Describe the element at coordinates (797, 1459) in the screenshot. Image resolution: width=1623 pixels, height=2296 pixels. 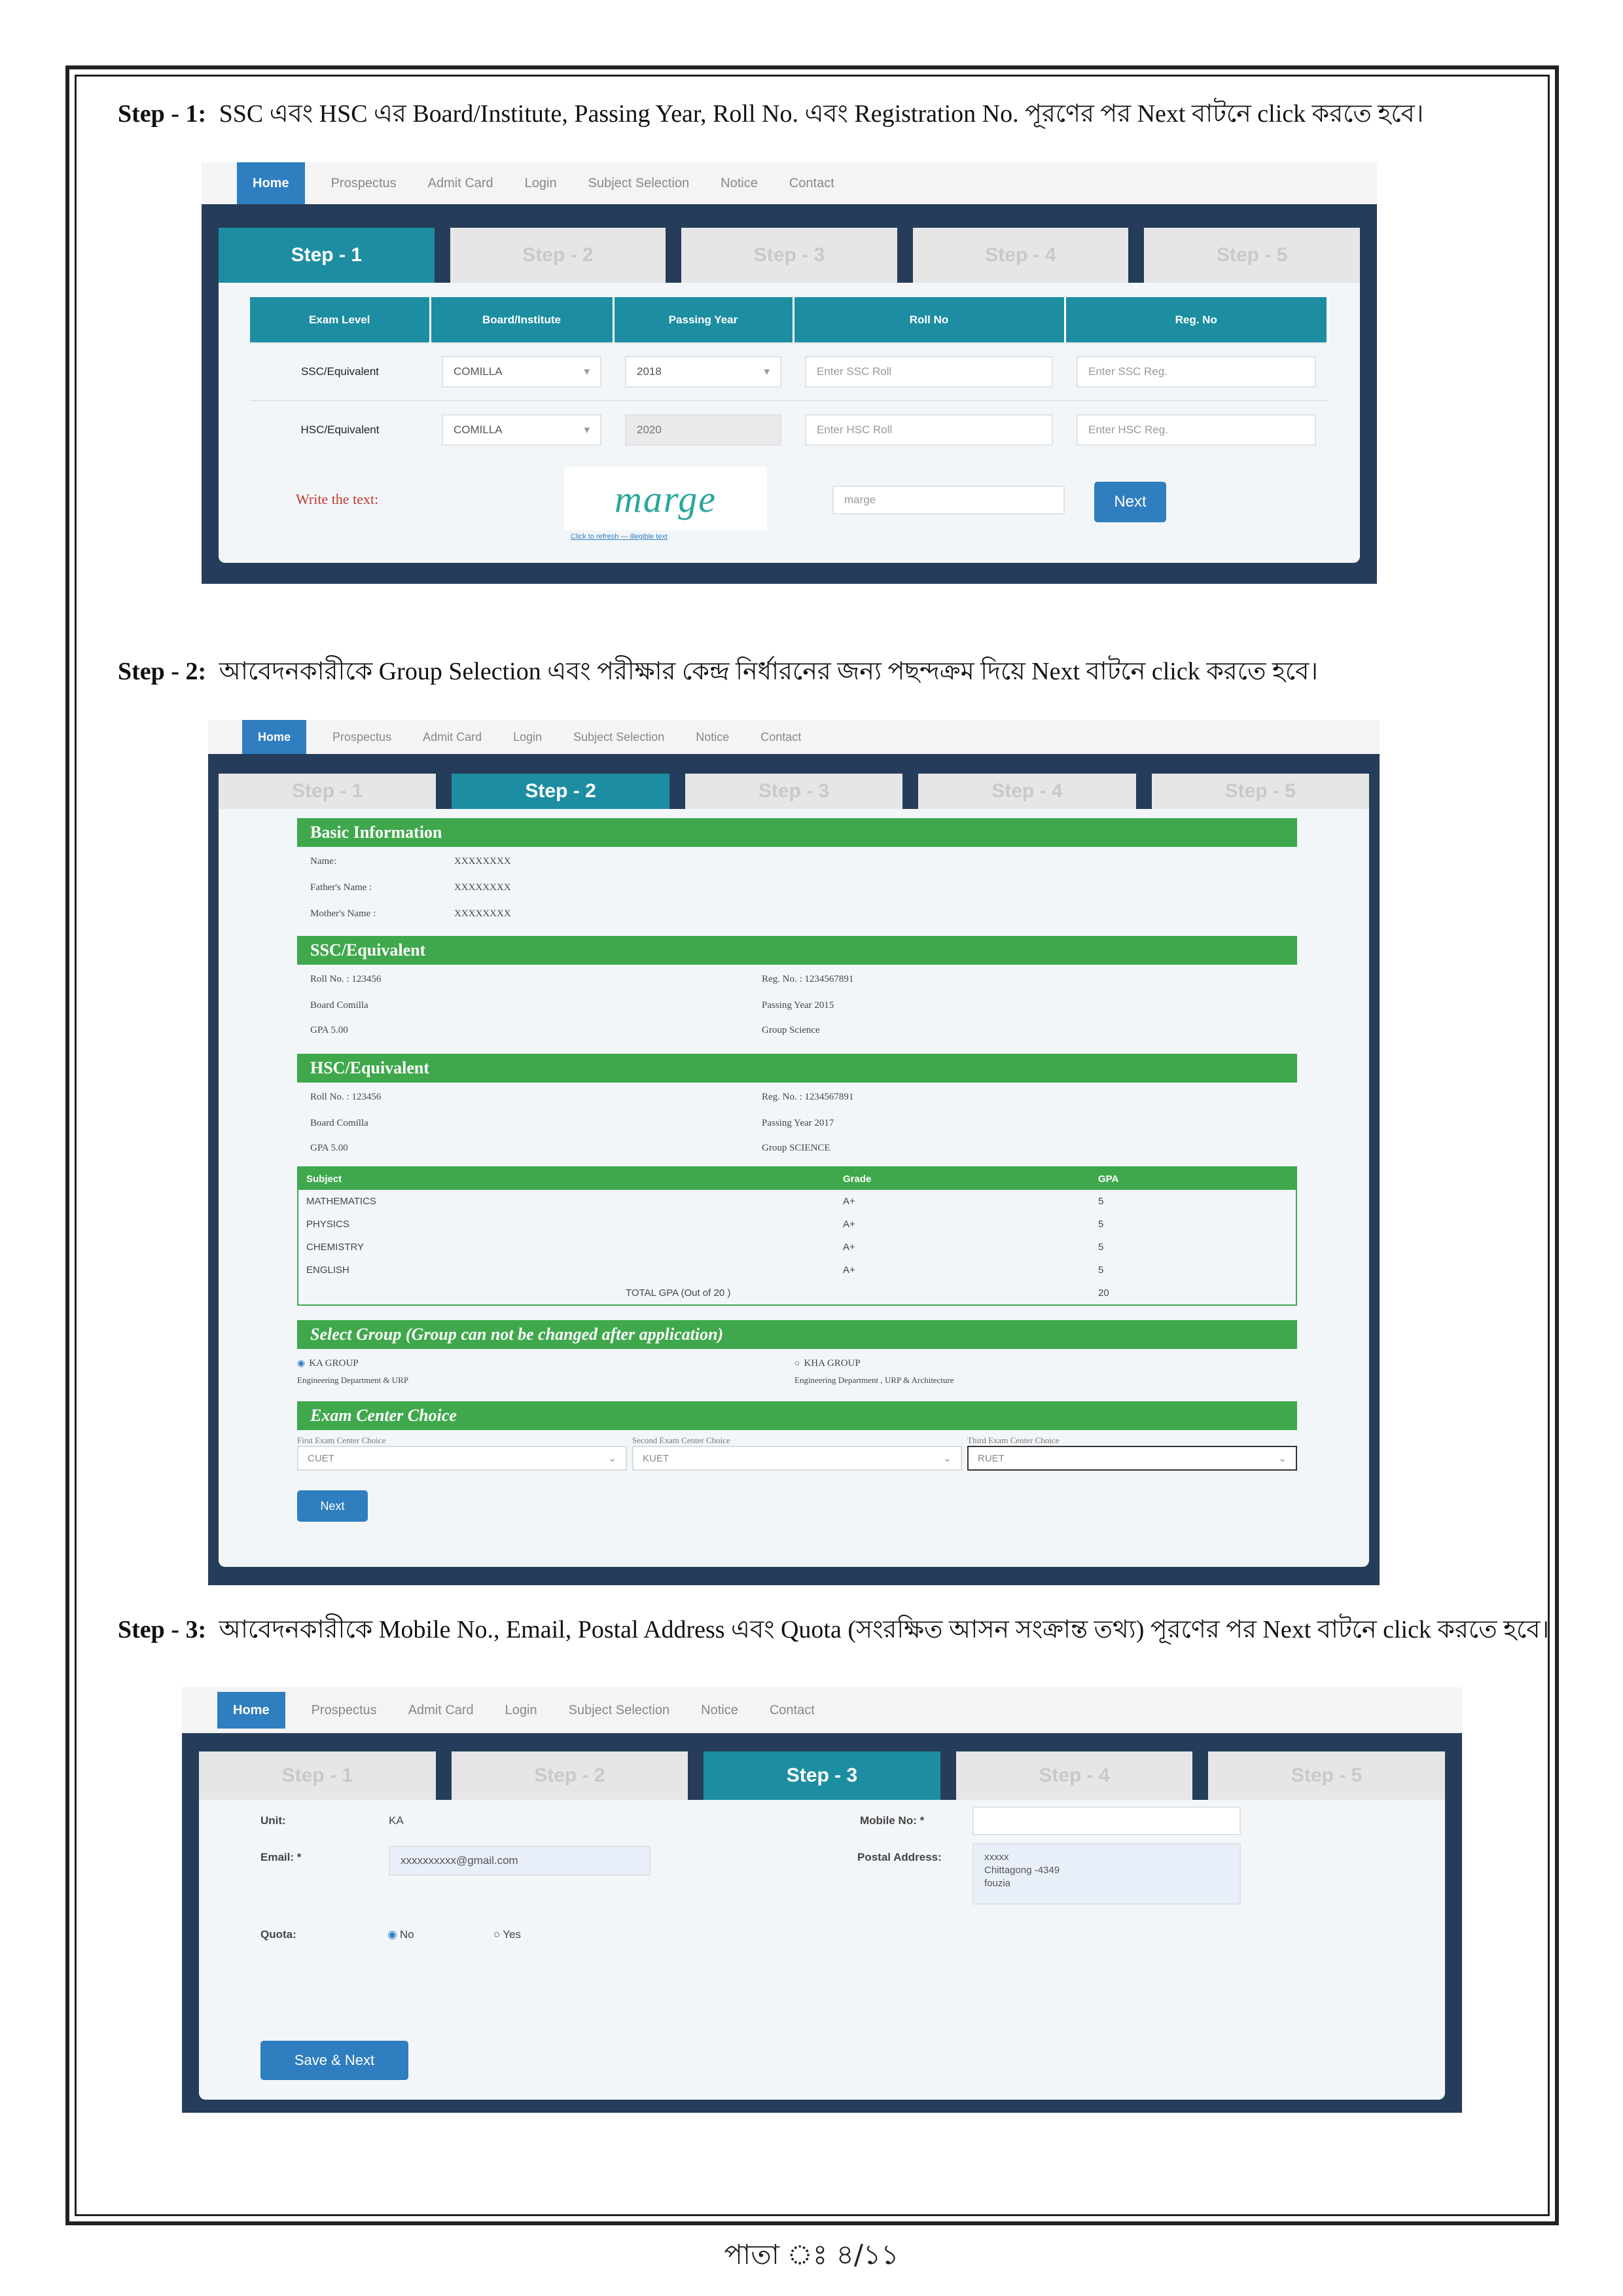
I see `second-center-select: KUET ⌄` at that location.